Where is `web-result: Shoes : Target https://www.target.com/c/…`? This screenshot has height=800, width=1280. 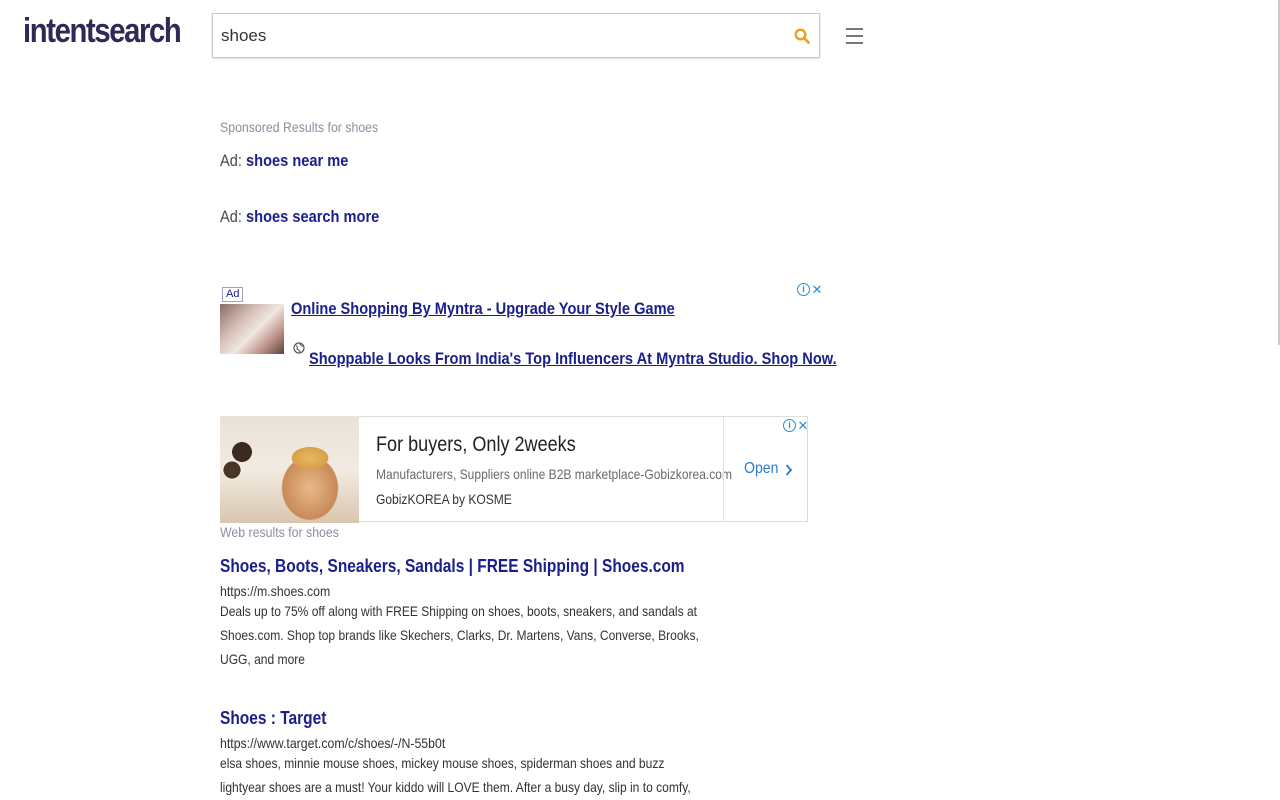 web-result: Shoes : Target https://www.target.com/c/… is located at coordinates (470, 754).